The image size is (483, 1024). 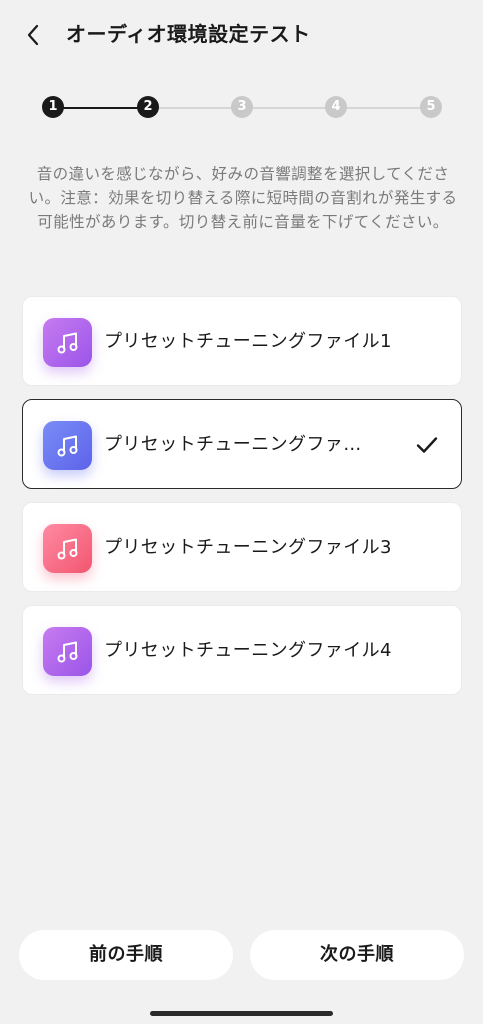 I want to click on preset-item-3: プリセットチューニングファイル3, so click(x=242, y=547).